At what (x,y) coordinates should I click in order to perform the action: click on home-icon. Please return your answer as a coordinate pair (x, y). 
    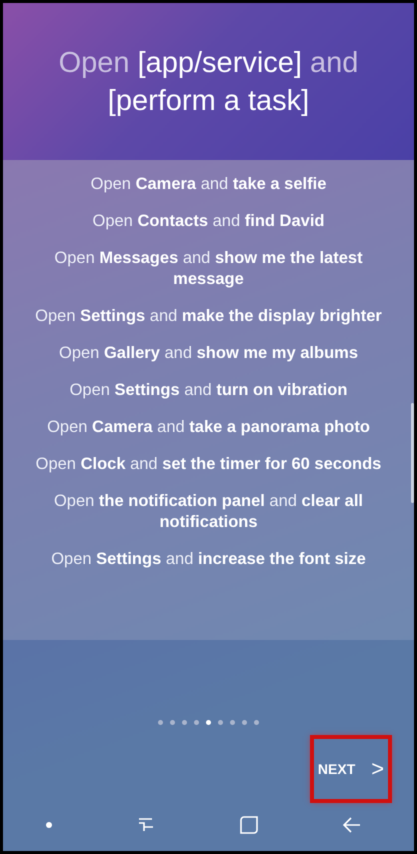
    Looking at the image, I should click on (249, 825).